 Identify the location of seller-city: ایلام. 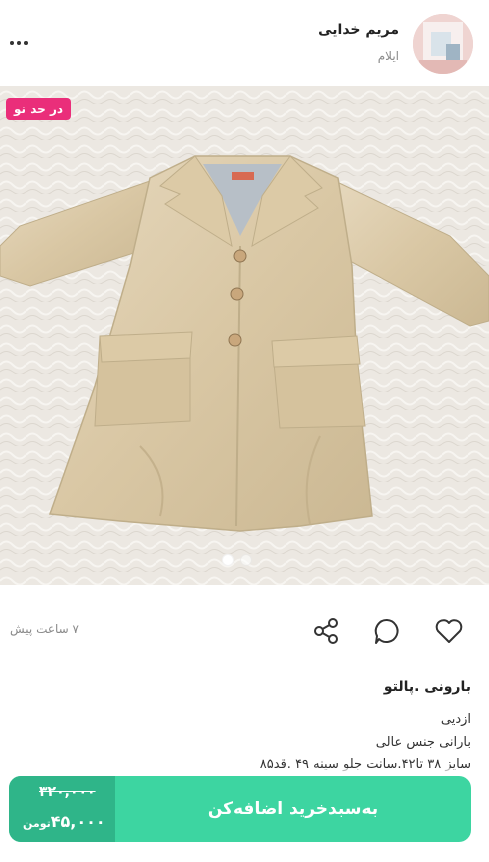
(388, 56).